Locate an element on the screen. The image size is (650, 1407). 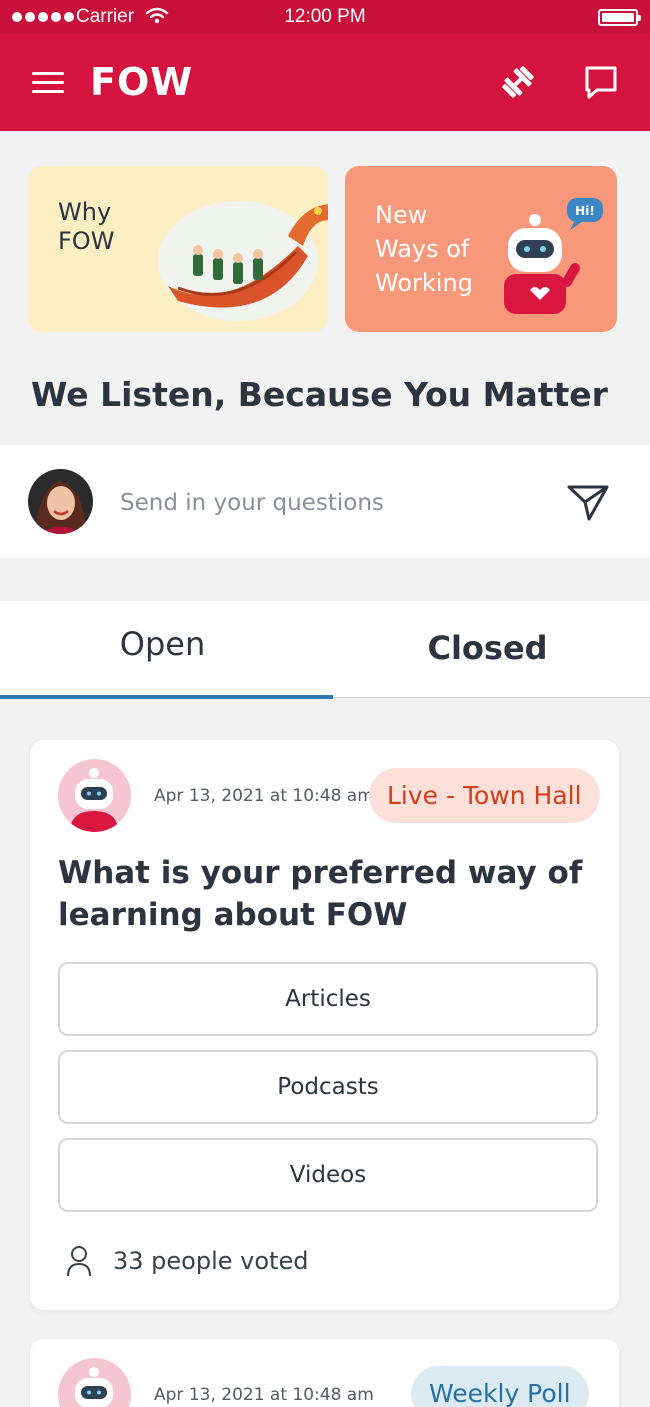
why-fow-banner: Why FOW is located at coordinates (178, 249).